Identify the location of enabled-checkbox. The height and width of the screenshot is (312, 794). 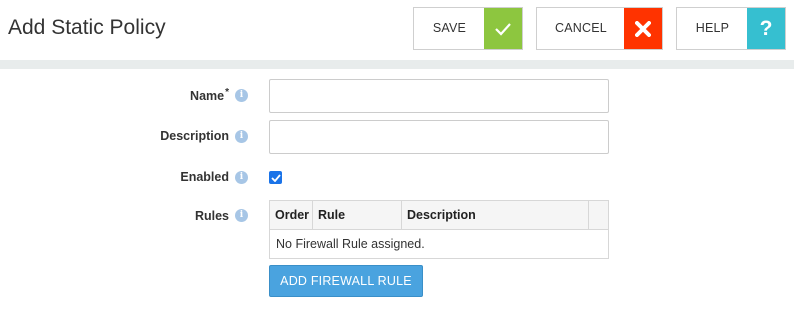
(275, 177).